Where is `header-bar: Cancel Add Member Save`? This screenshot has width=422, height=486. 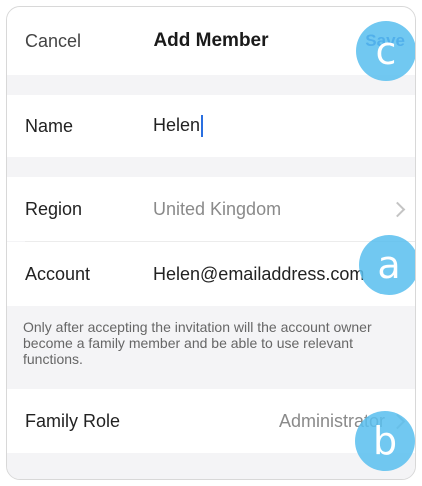 header-bar: Cancel Add Member Save is located at coordinates (211, 41).